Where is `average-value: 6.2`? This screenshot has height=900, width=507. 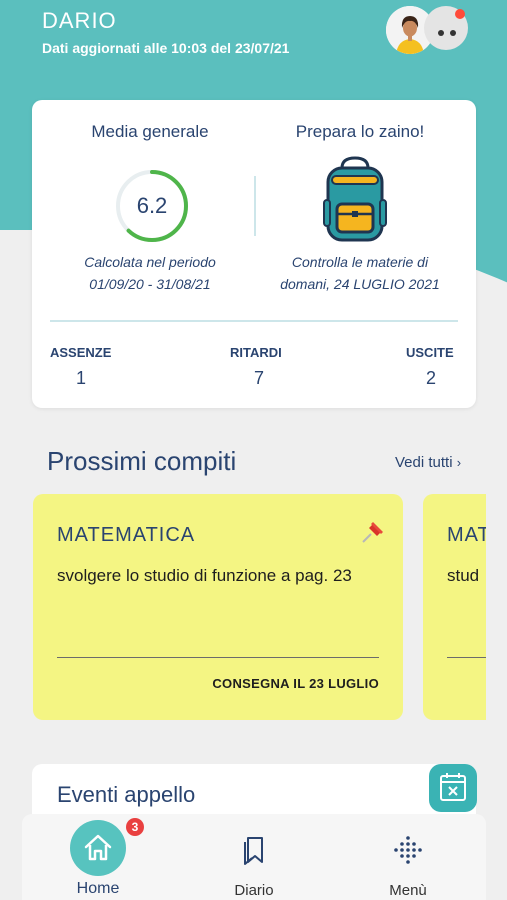
average-value: 6.2 is located at coordinates (152, 205).